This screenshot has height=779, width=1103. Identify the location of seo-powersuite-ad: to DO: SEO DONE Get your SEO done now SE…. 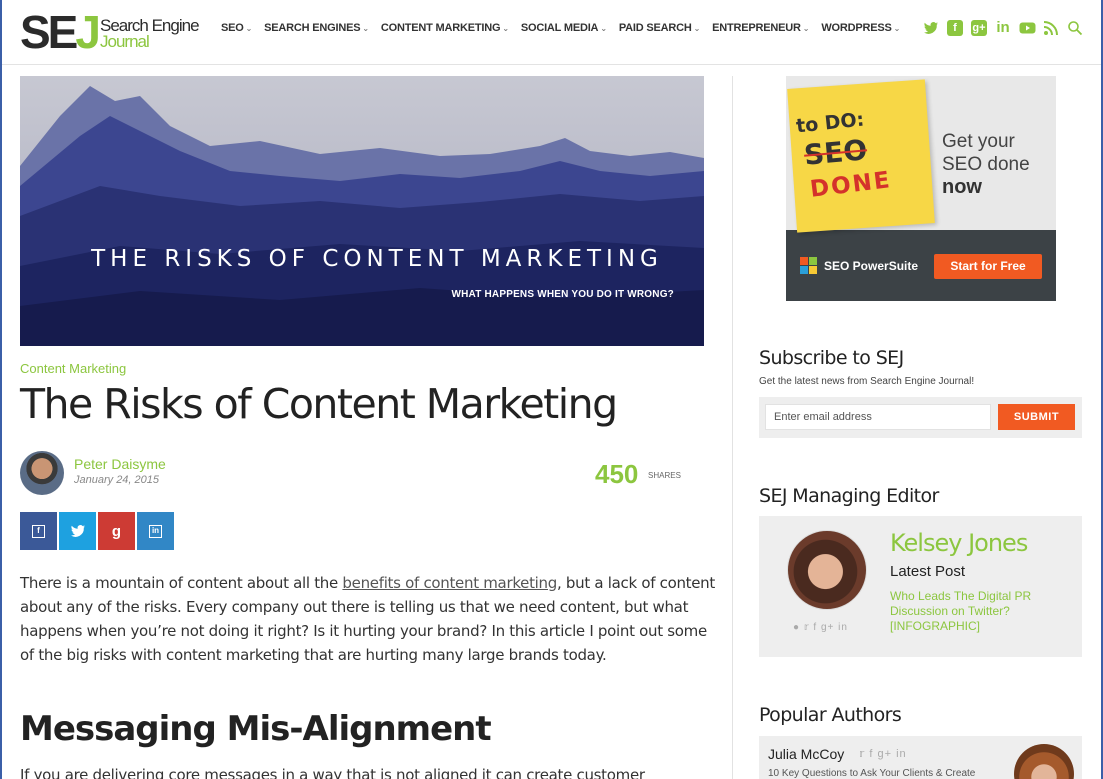
(921, 188).